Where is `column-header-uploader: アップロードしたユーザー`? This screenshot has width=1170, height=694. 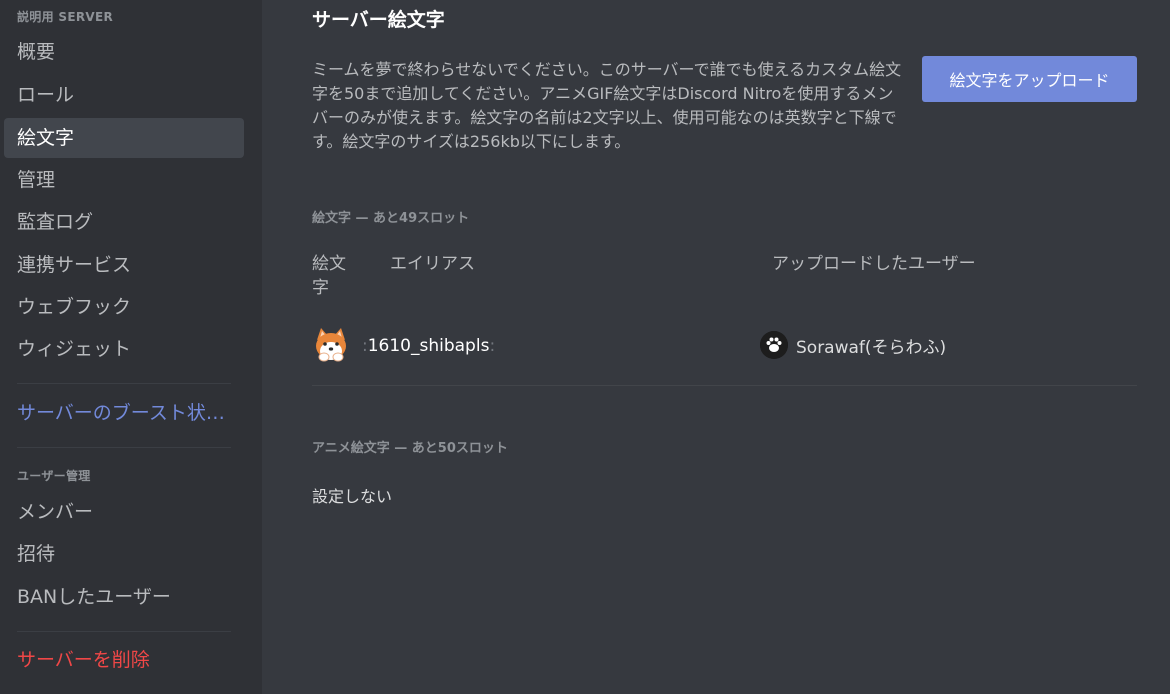 column-header-uploader: アップロードしたユーザー is located at coordinates (874, 264).